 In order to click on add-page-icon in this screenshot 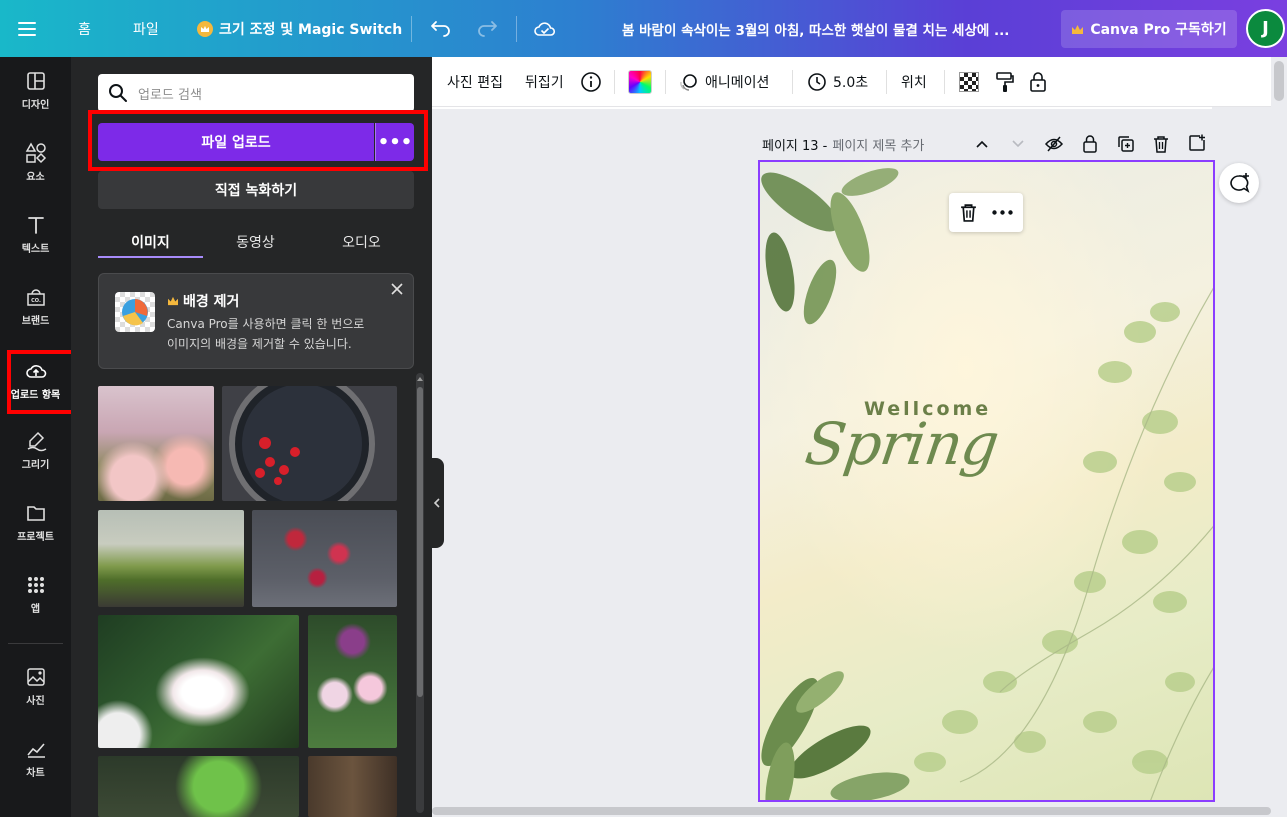, I will do `click(1197, 143)`.